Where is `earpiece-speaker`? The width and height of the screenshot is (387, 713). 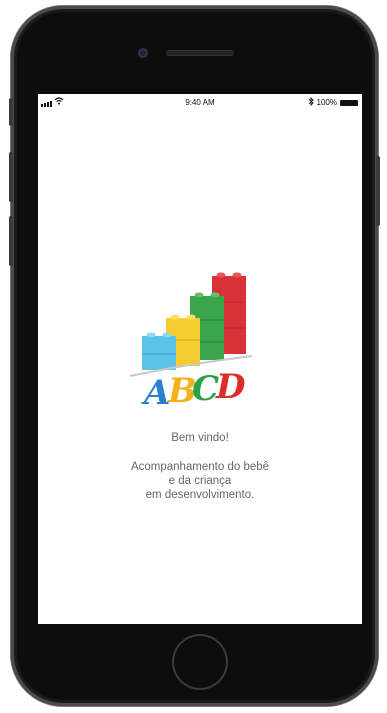 earpiece-speaker is located at coordinates (200, 53).